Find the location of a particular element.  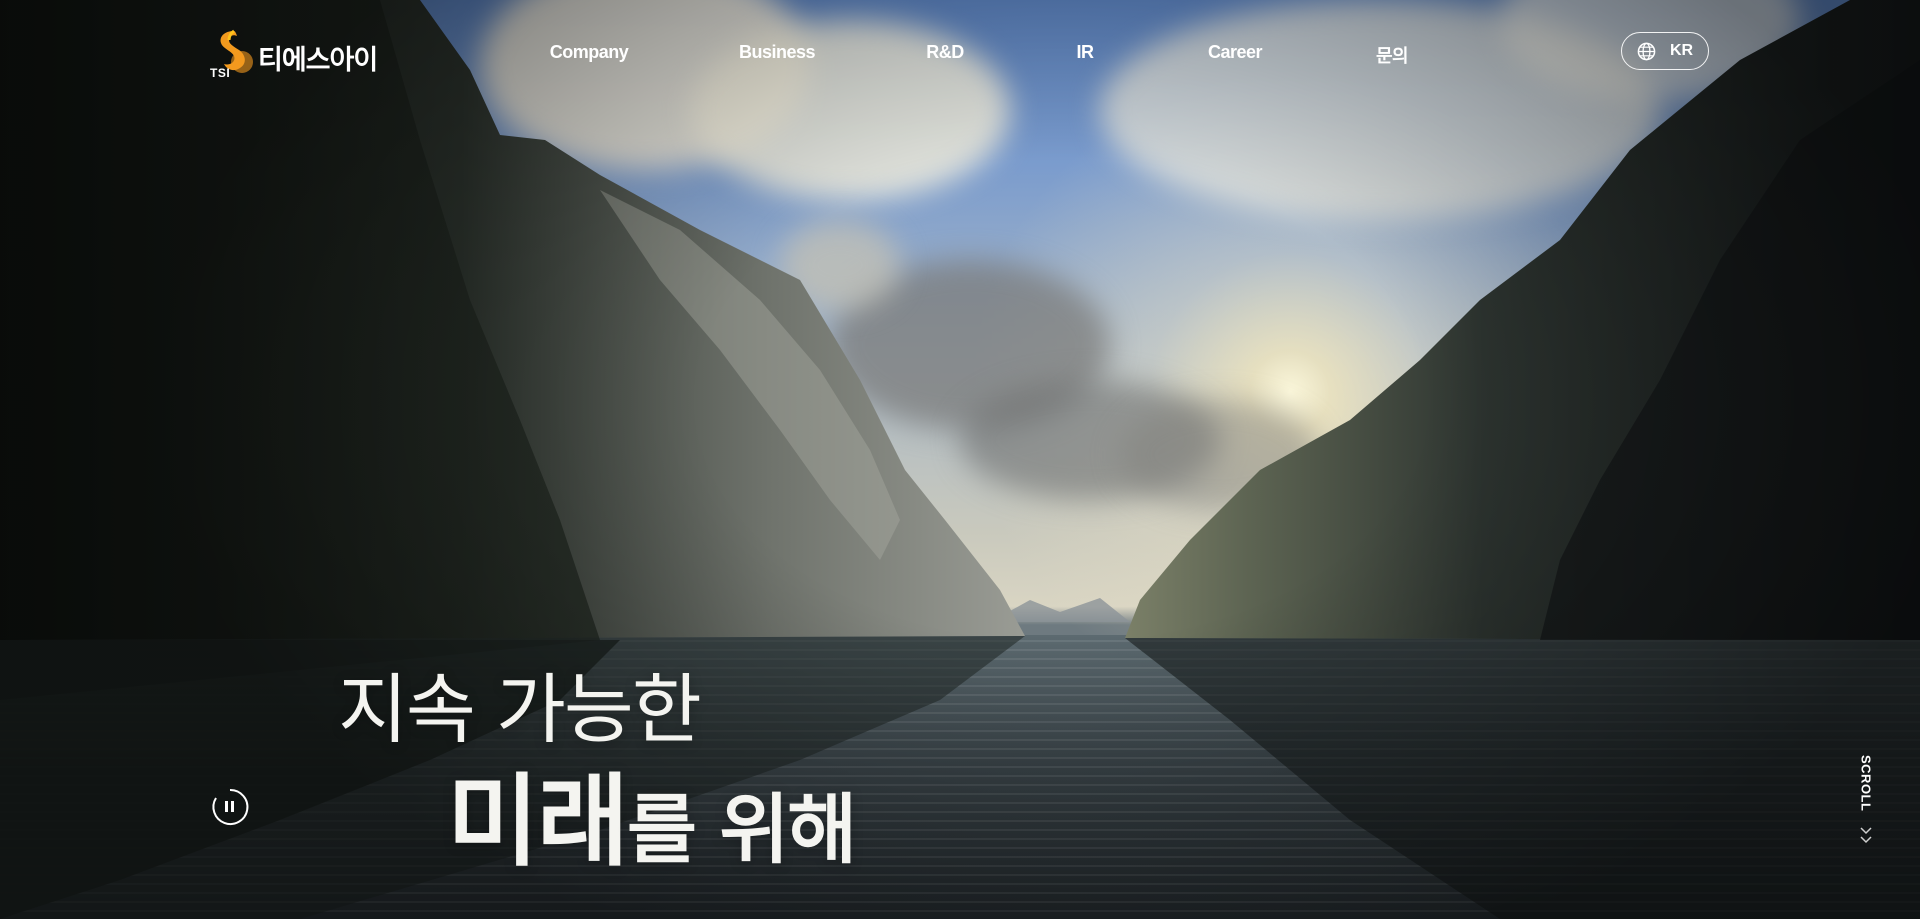

nav-item-ir: IR is located at coordinates (1086, 52).